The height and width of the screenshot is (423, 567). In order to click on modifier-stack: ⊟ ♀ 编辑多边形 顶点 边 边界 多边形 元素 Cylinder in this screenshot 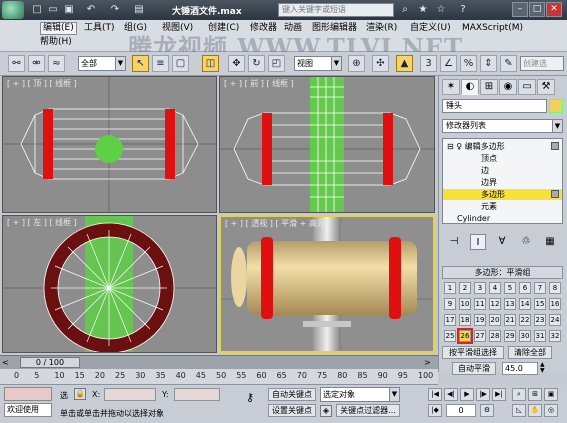, I will do `click(502, 181)`.